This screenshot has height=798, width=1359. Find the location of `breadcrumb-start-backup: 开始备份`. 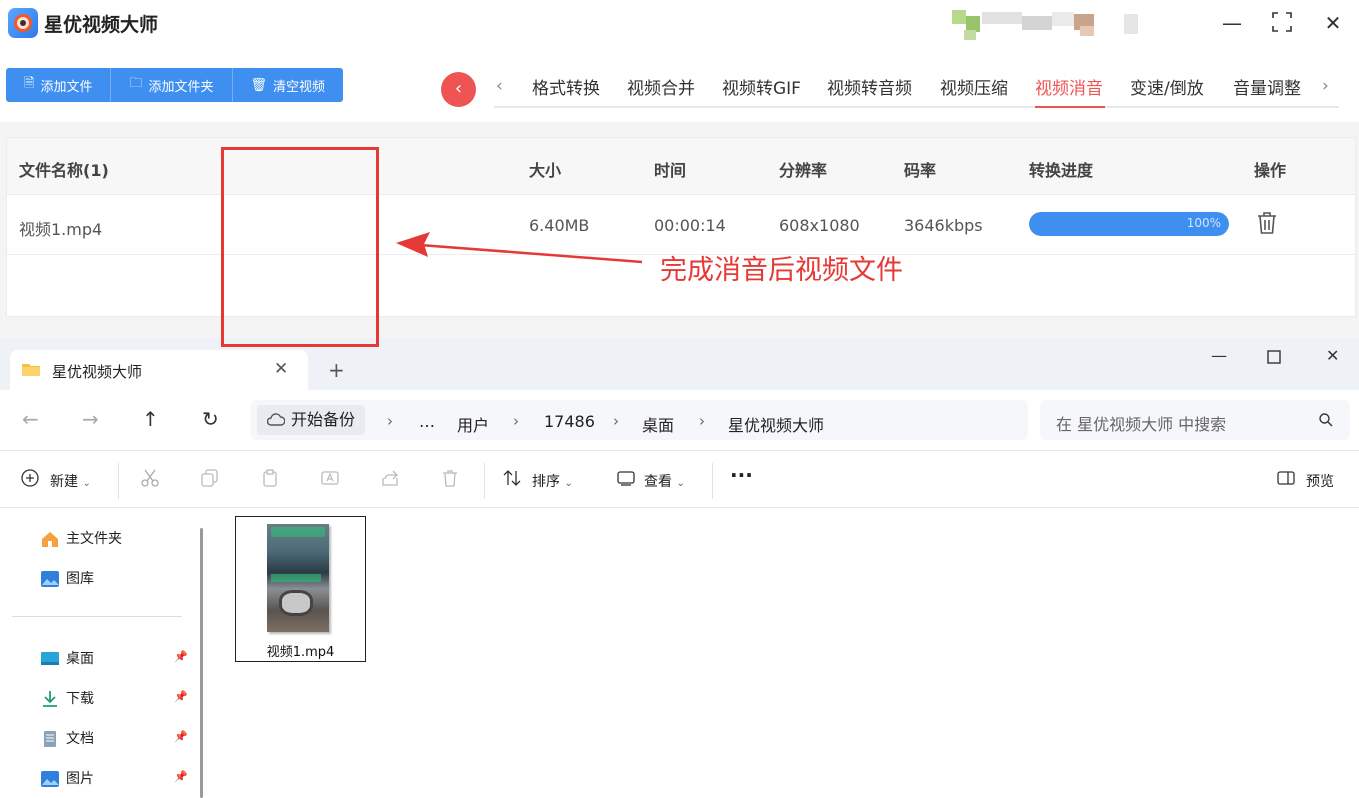

breadcrumb-start-backup: 开始备份 is located at coordinates (311, 420).